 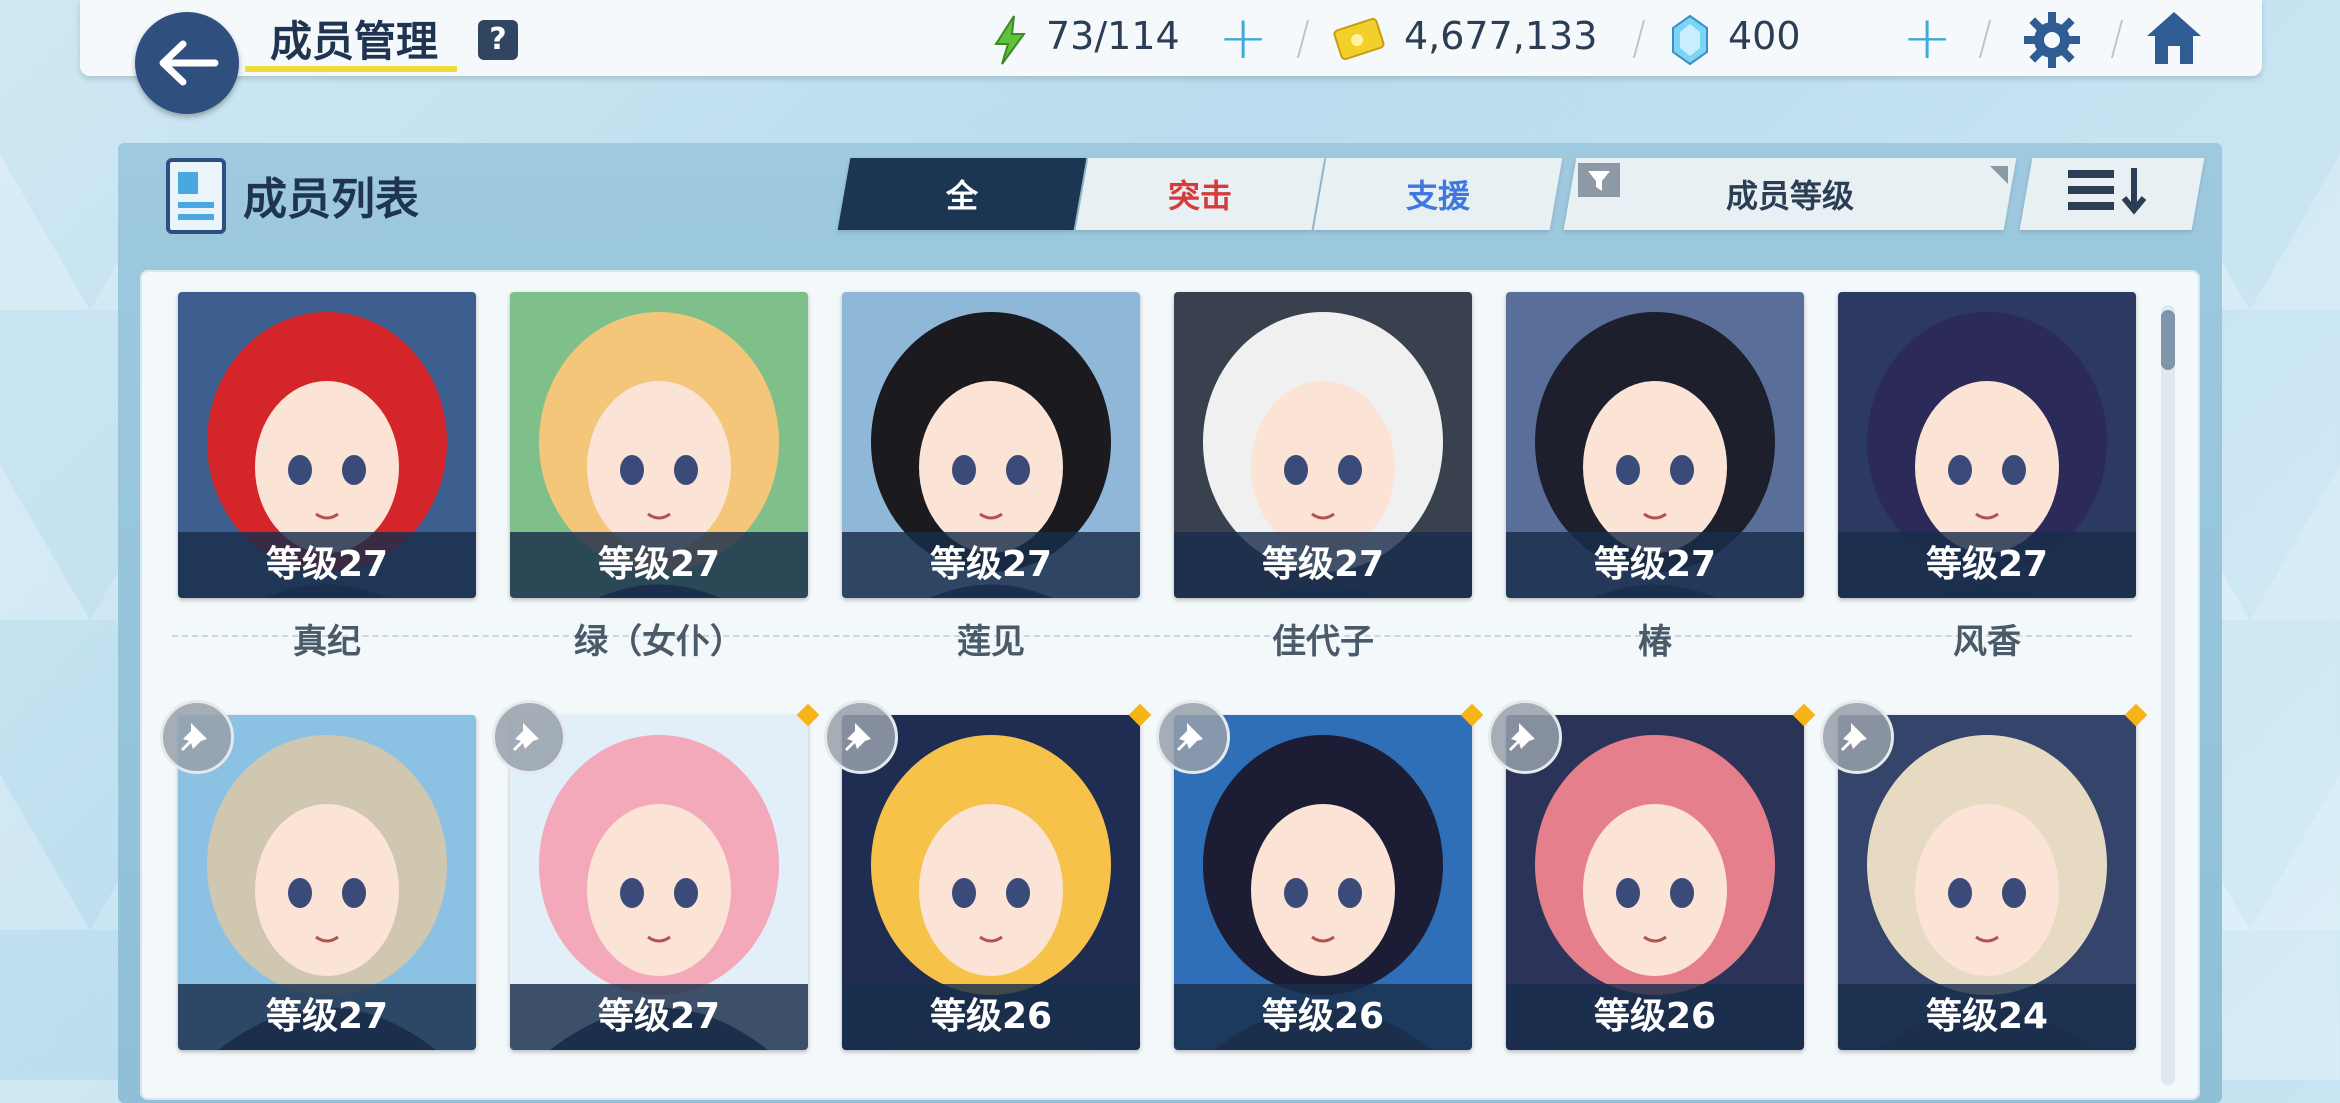 What do you see at coordinates (1501, 36) in the screenshot?
I see `credits-counter: 4,677,133` at bounding box center [1501, 36].